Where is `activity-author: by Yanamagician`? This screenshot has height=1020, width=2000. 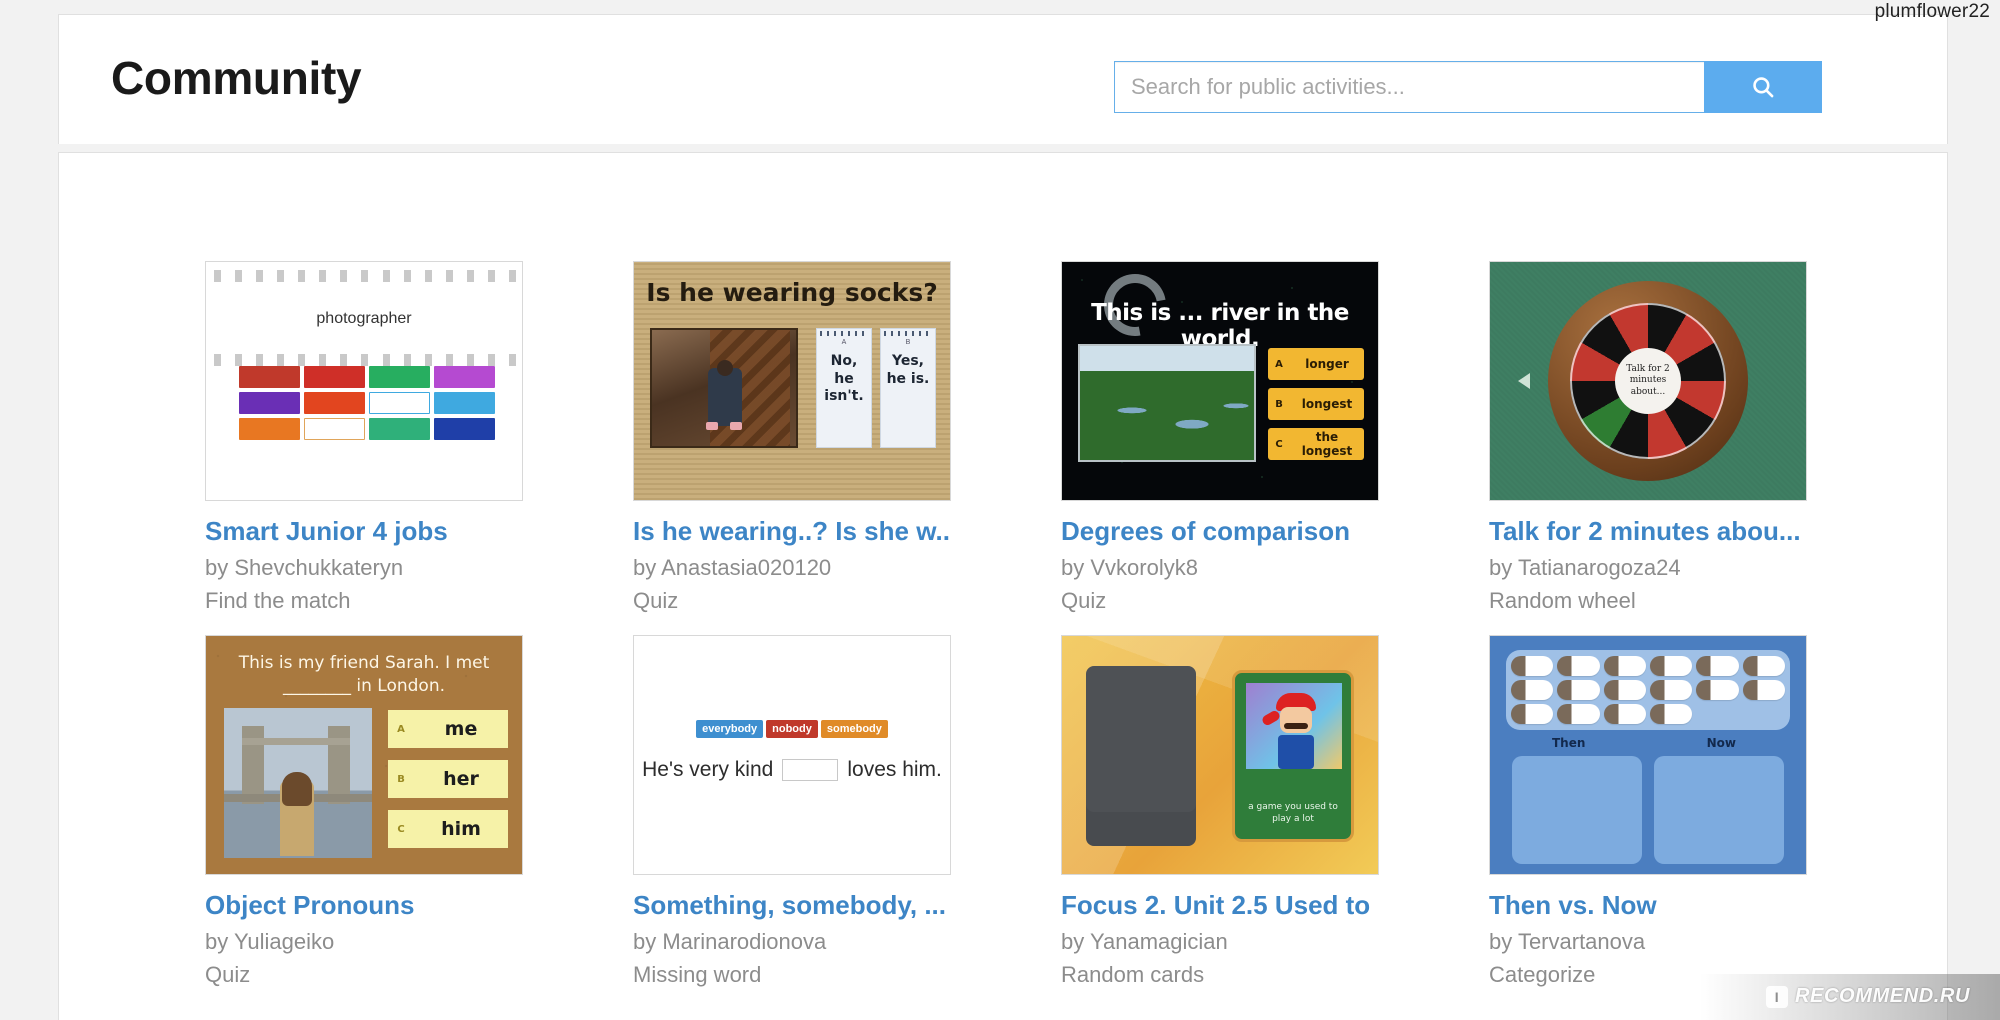
activity-author: by Yanamagician is located at coordinates (1144, 942).